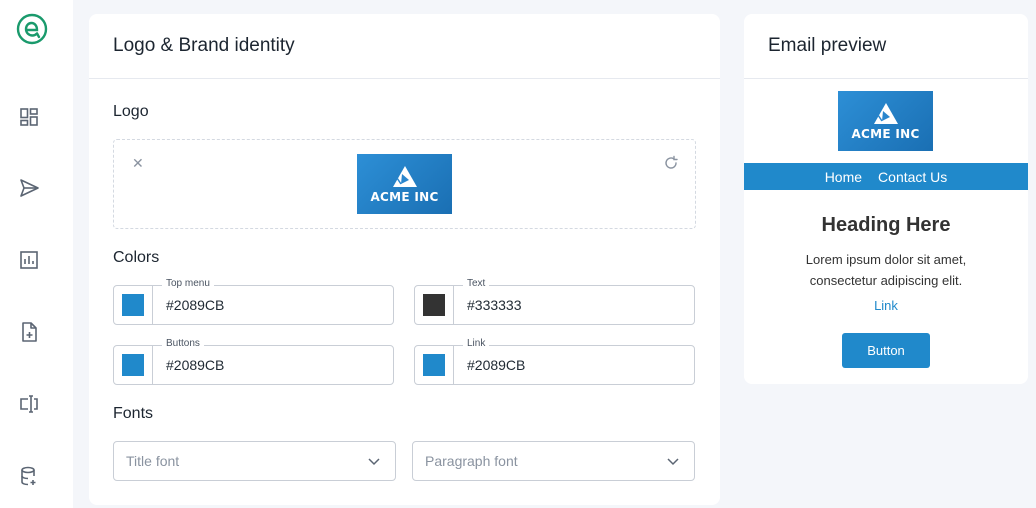  I want to click on title-font-select: Title font, so click(254, 461).